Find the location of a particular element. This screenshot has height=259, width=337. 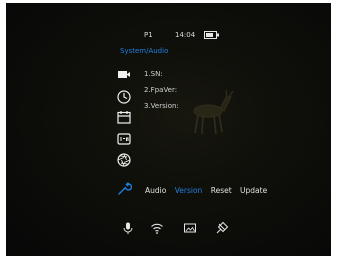

sn-label: 1.SN: is located at coordinates (153, 74).